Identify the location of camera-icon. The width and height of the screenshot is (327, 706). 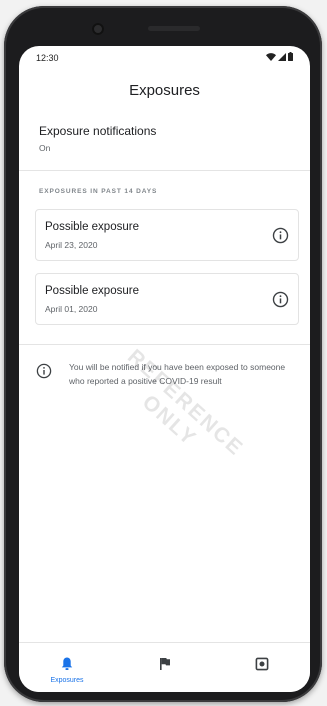
(98, 29).